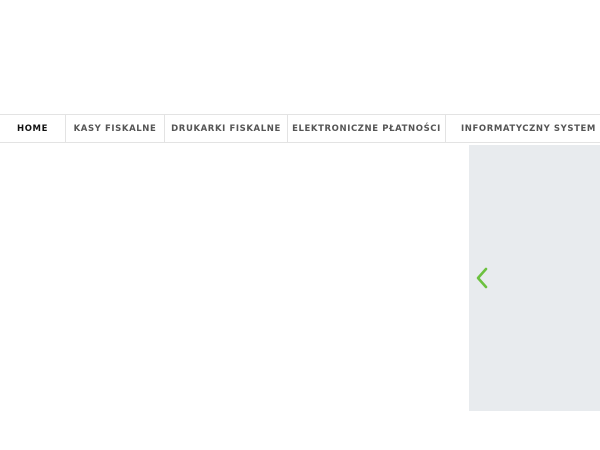 The height and width of the screenshot is (450, 600). Describe the element at coordinates (33, 128) in the screenshot. I see `nav-item-home: HOME` at that location.